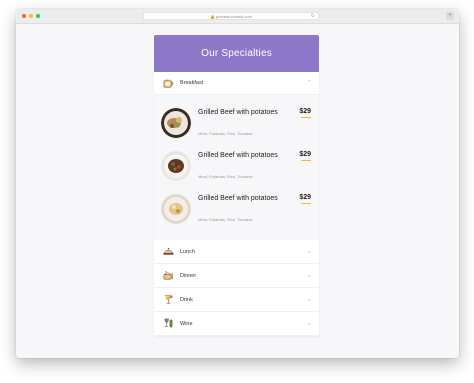 This screenshot has height=383, width=474. I want to click on other-categories: Lunch ⌄ Dinner ⌄ Drink ⌄ Wine ⌄, so click(236, 288).